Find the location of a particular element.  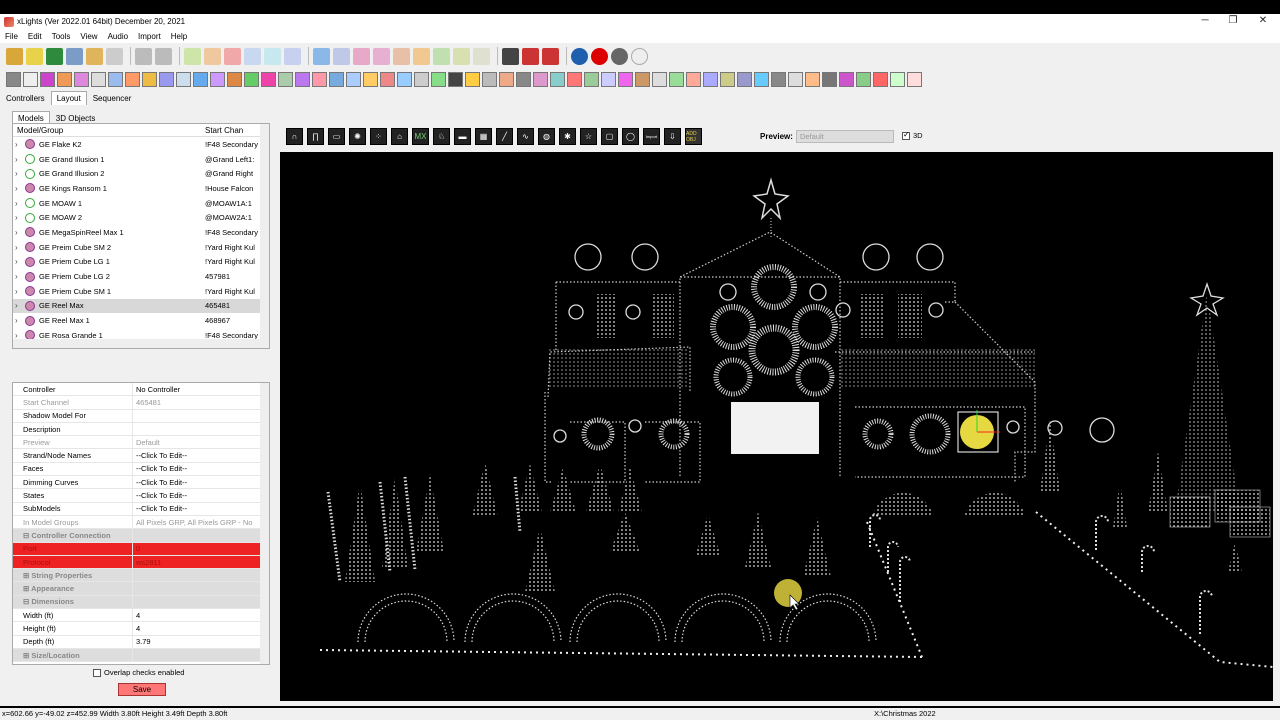

property-row: Dimming Curves --Click To Edit-- is located at coordinates (141, 483).